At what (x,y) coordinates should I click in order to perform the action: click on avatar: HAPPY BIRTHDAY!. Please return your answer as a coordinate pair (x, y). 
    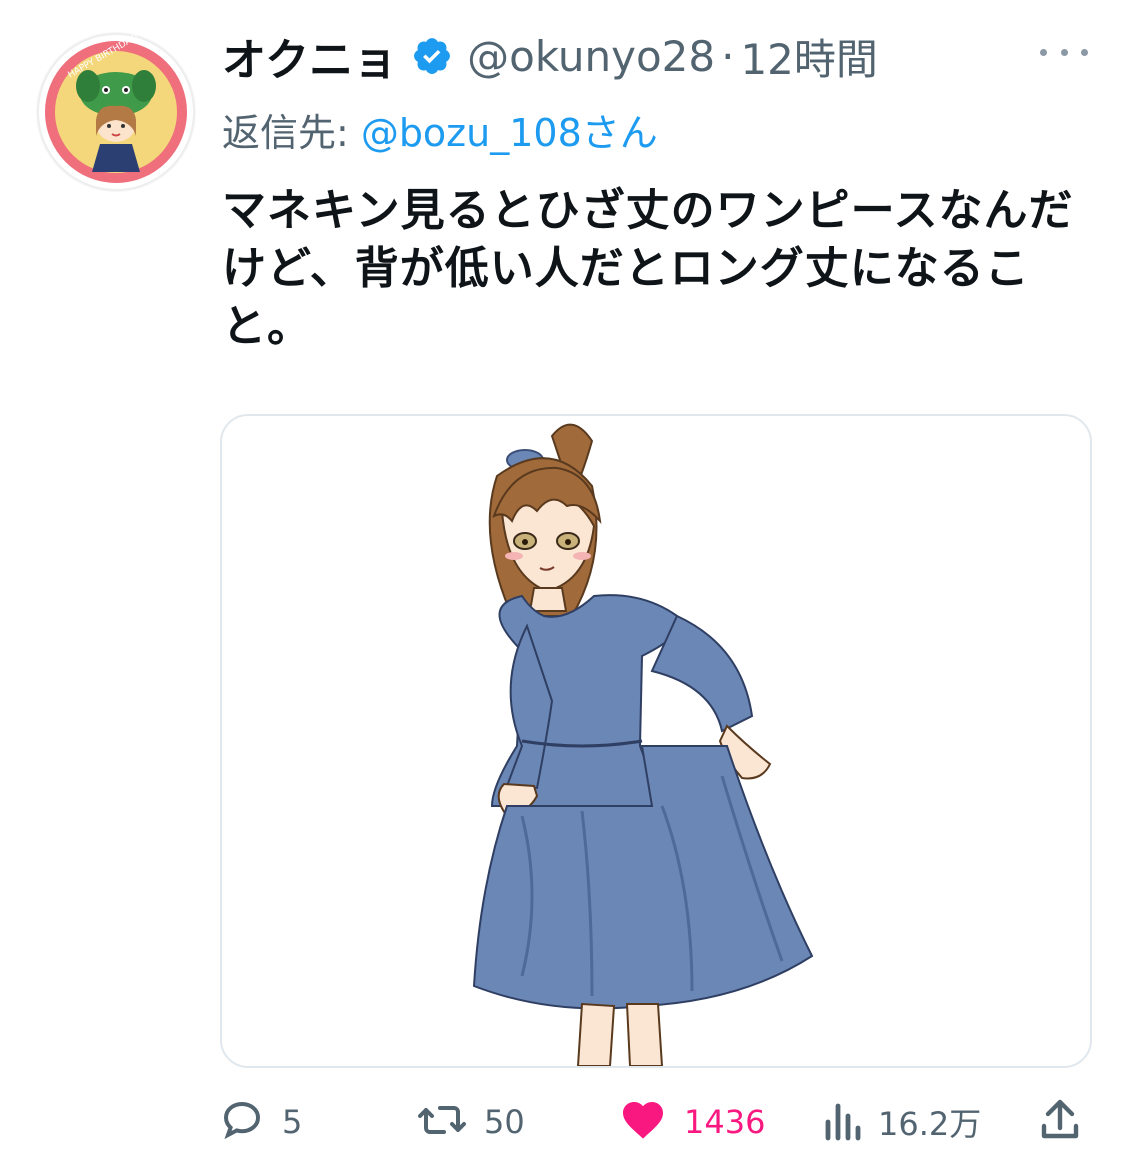
    Looking at the image, I should click on (116, 112).